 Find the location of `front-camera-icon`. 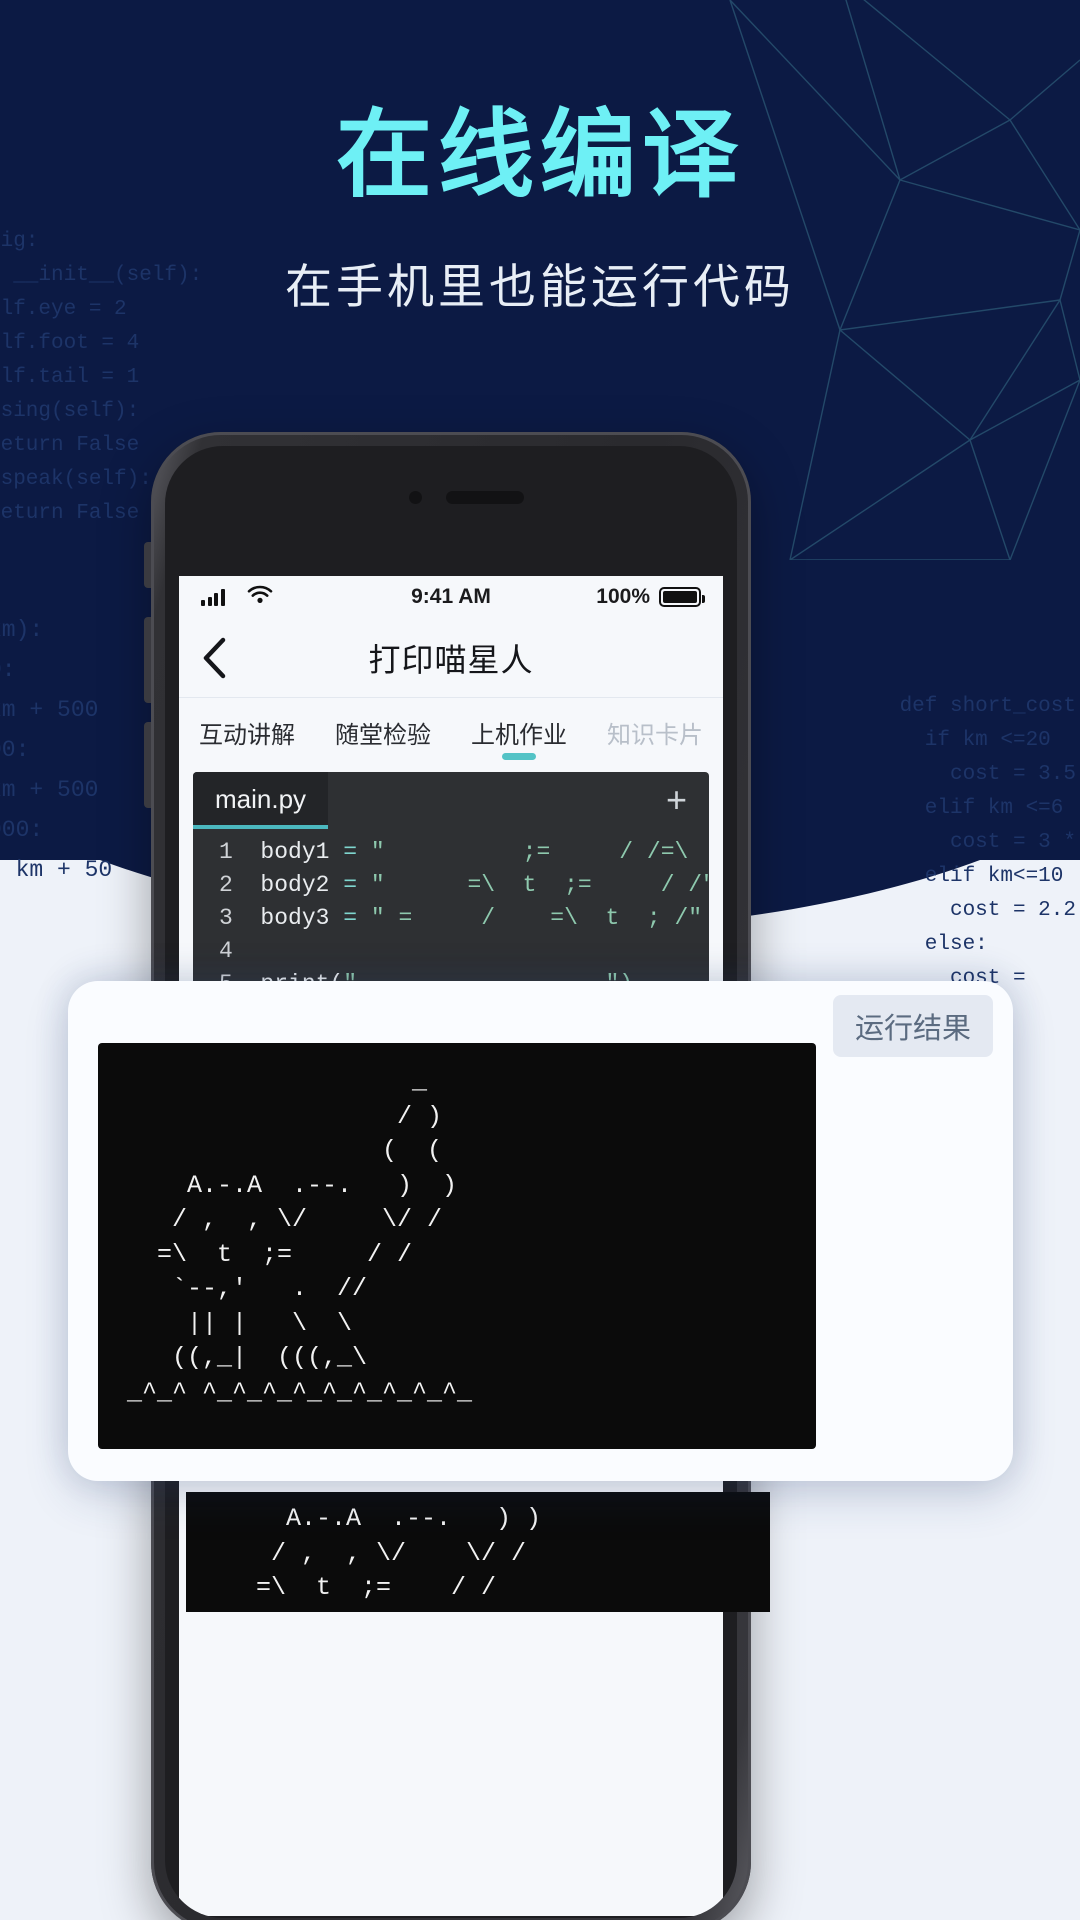

front-camera-icon is located at coordinates (415, 497).